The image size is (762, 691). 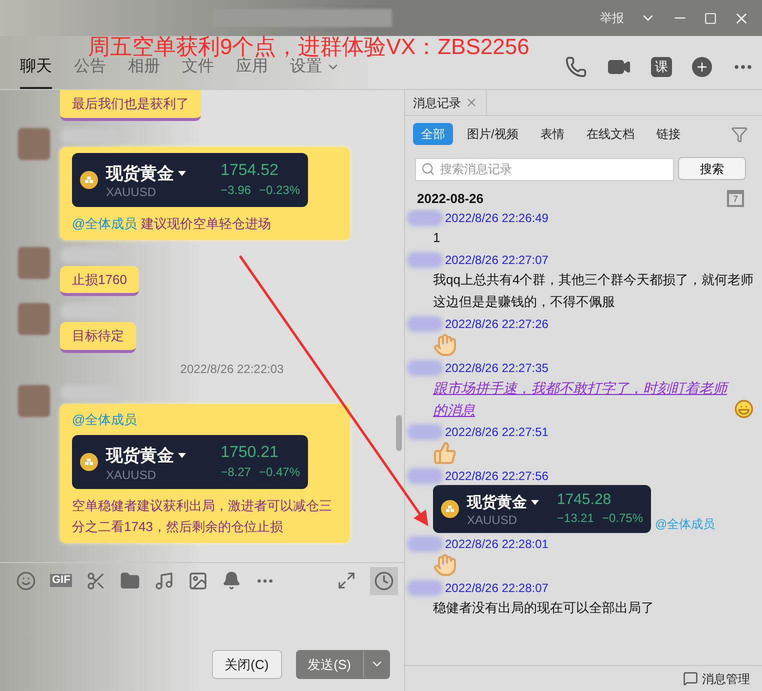 I want to click on message-bubble: 最后我们也是获利了, so click(x=130, y=105).